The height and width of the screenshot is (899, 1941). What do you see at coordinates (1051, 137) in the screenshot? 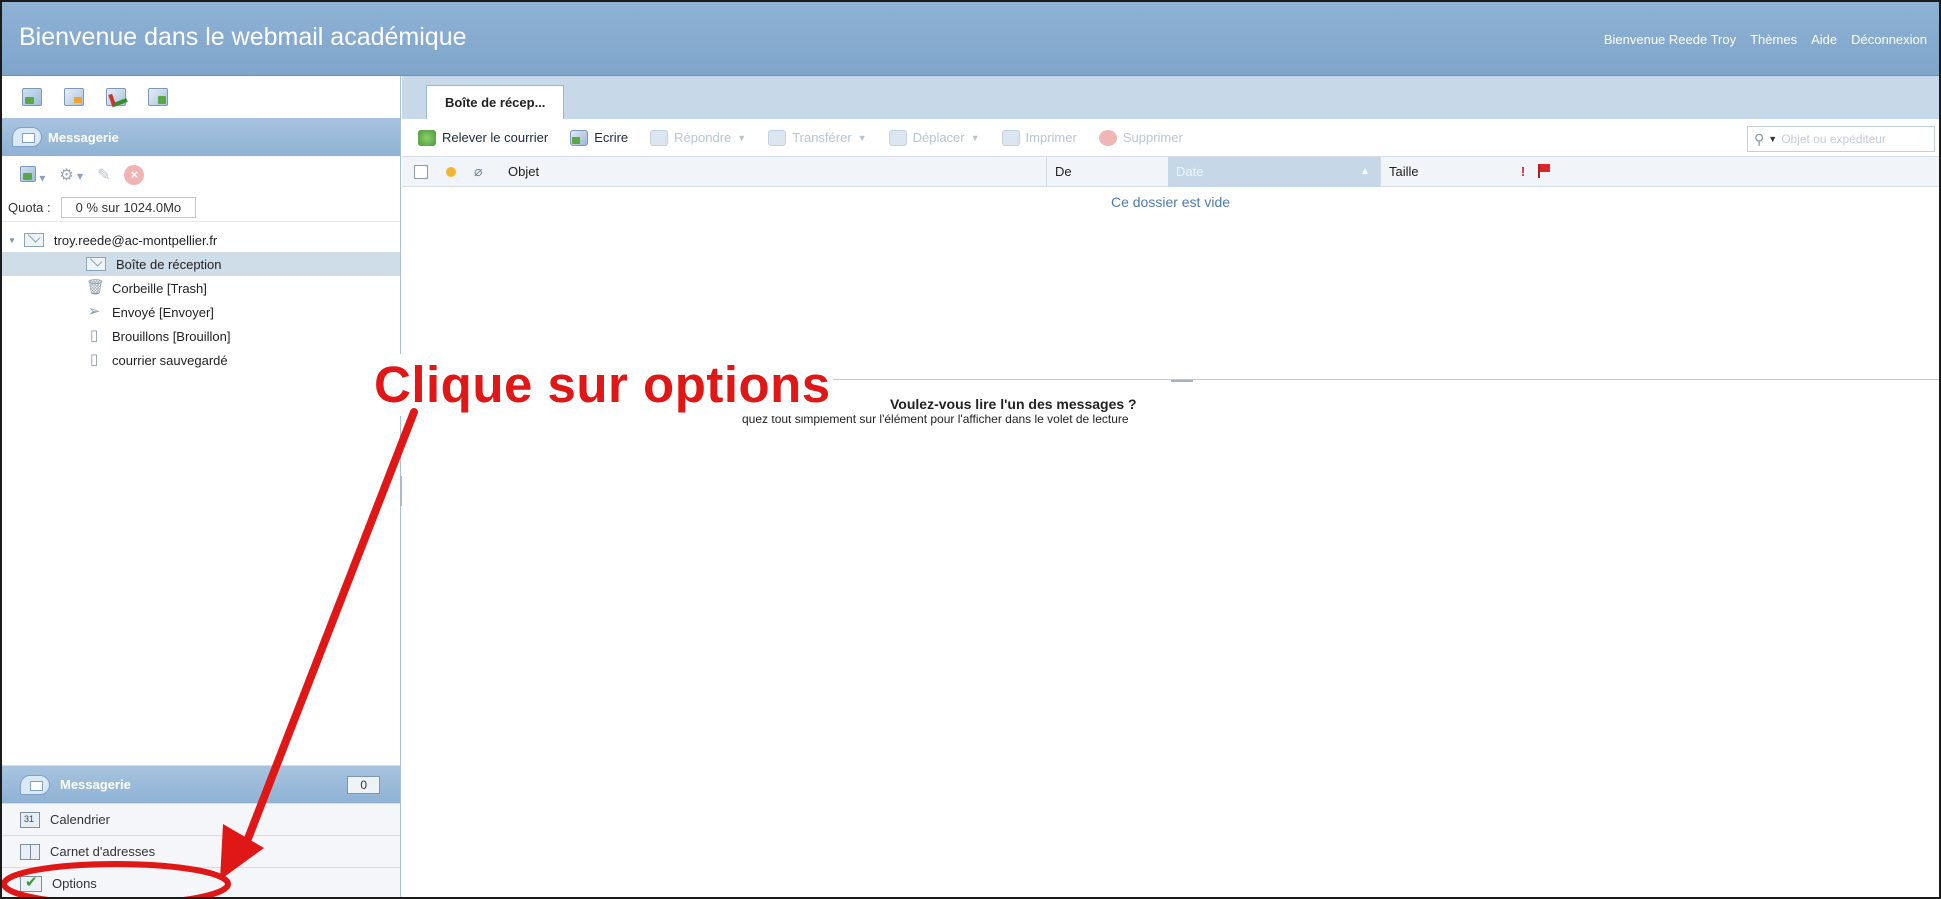
I see `print-label: Imprimer` at bounding box center [1051, 137].